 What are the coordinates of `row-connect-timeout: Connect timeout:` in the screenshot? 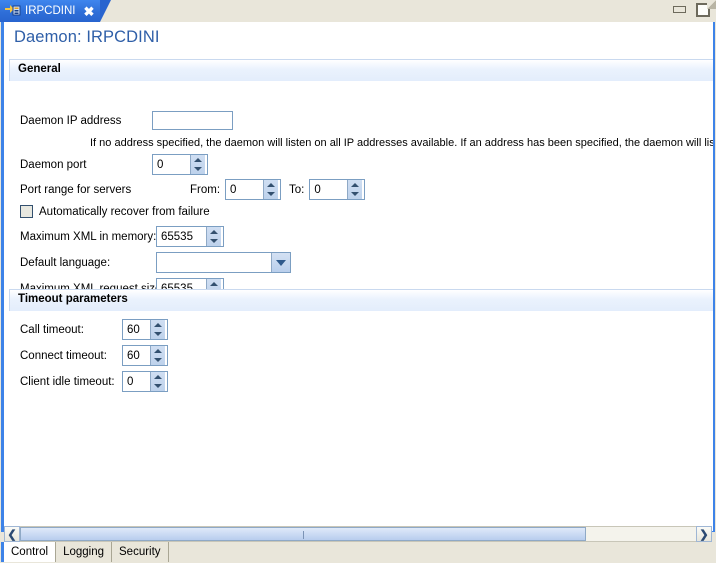 It's located at (94, 355).